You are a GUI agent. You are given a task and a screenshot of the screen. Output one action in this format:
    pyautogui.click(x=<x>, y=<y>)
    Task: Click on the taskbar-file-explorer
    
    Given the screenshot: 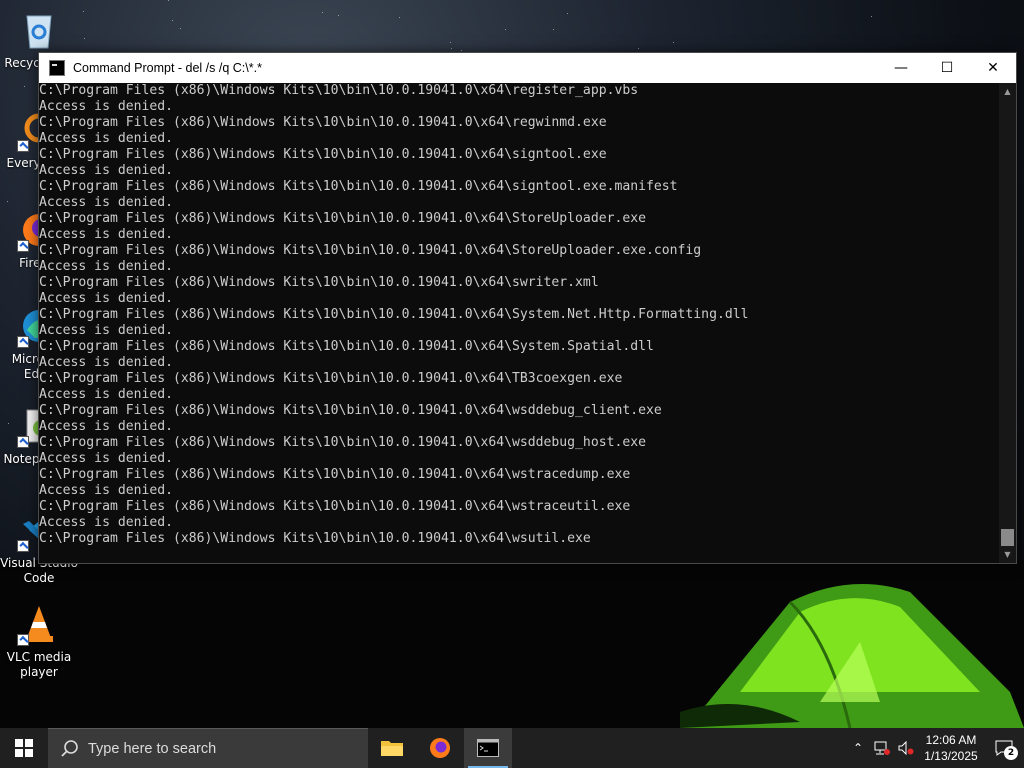 What is the action you would take?
    pyautogui.click(x=392, y=748)
    